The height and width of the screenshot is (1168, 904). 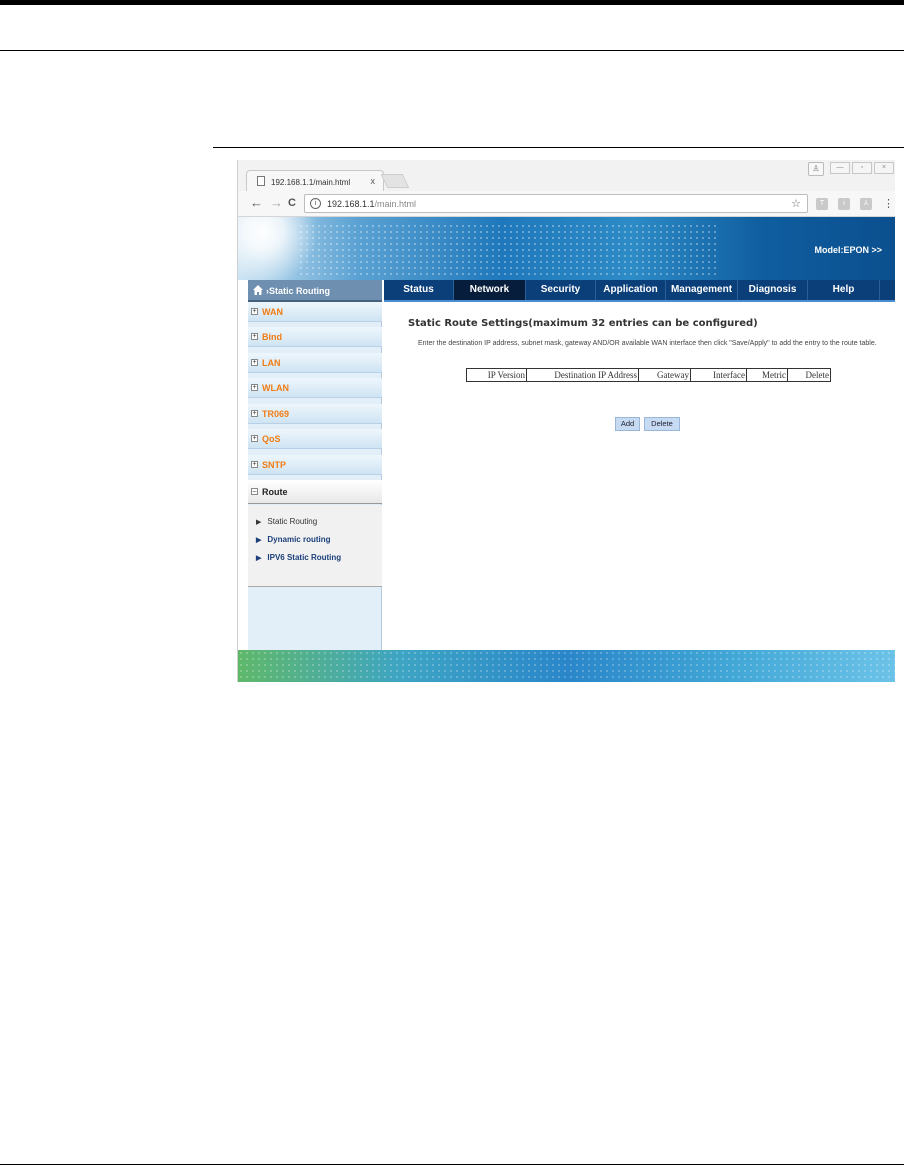 What do you see at coordinates (351, 204) in the screenshot?
I see `url-host: 192.168.1.1` at bounding box center [351, 204].